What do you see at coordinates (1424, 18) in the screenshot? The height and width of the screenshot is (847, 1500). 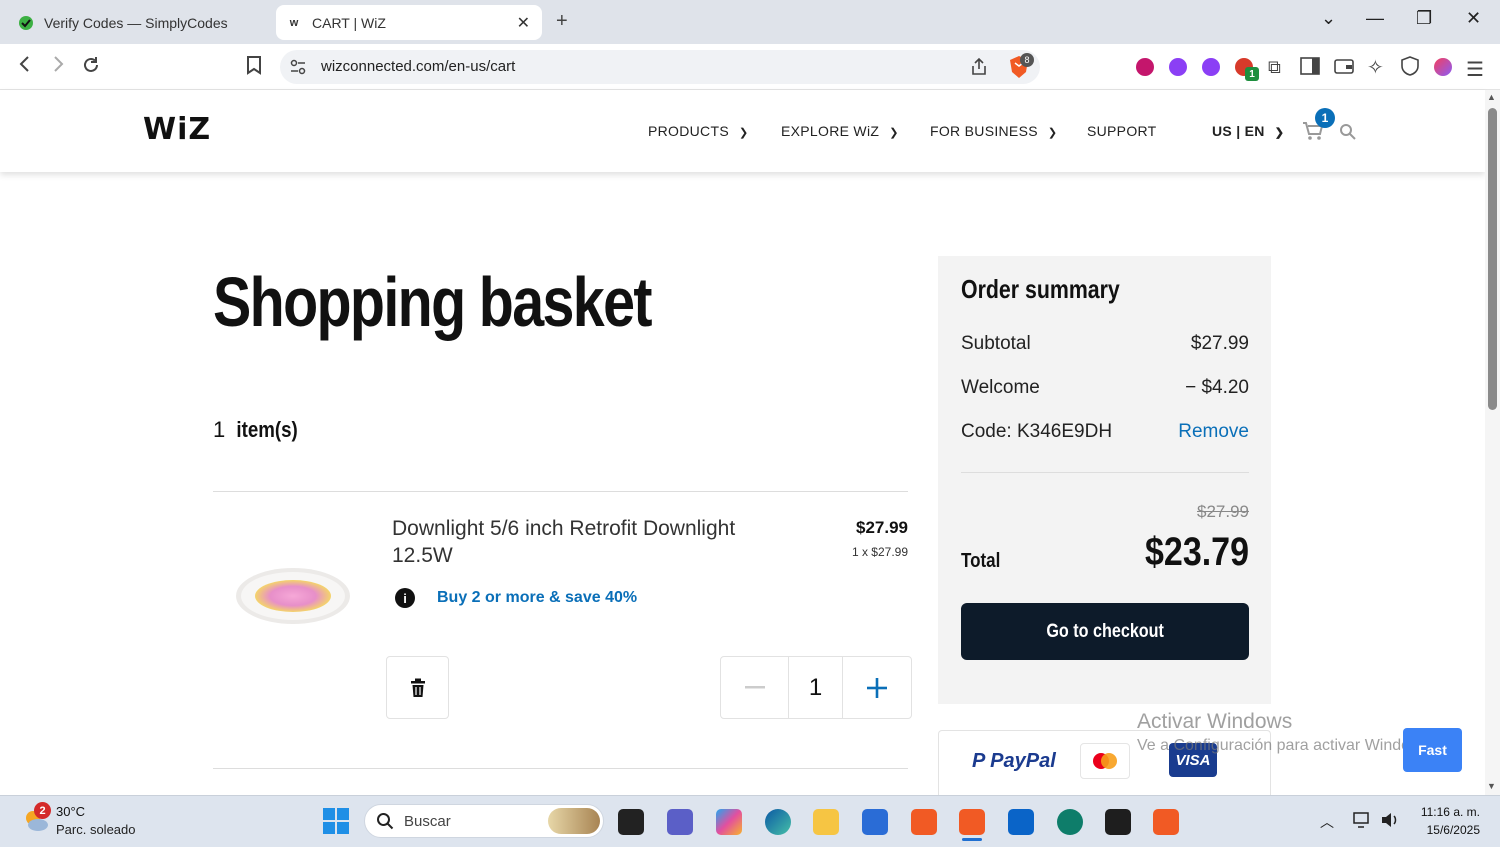 I see `restore-icon: ❐` at bounding box center [1424, 18].